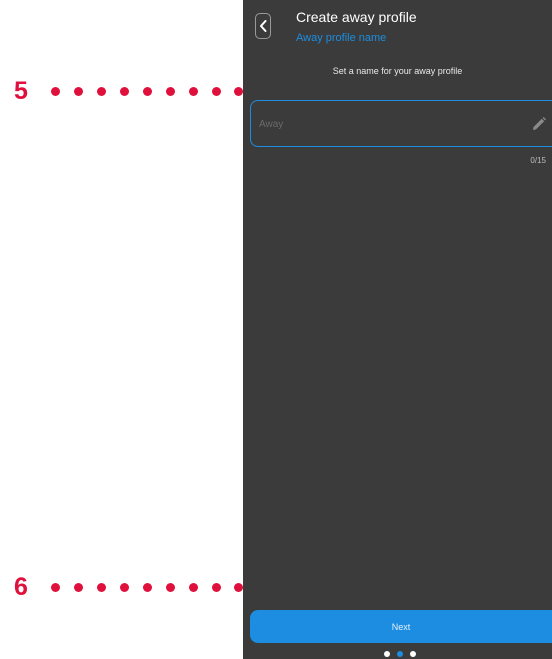  Describe the element at coordinates (21, 587) in the screenshot. I see `annotation-number: 6` at that location.